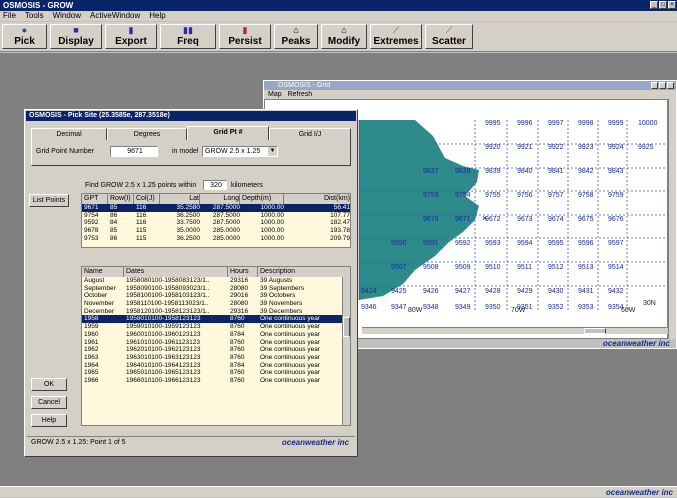 The width and height of the screenshot is (677, 498). I want to click on menu-file: File, so click(9, 16).